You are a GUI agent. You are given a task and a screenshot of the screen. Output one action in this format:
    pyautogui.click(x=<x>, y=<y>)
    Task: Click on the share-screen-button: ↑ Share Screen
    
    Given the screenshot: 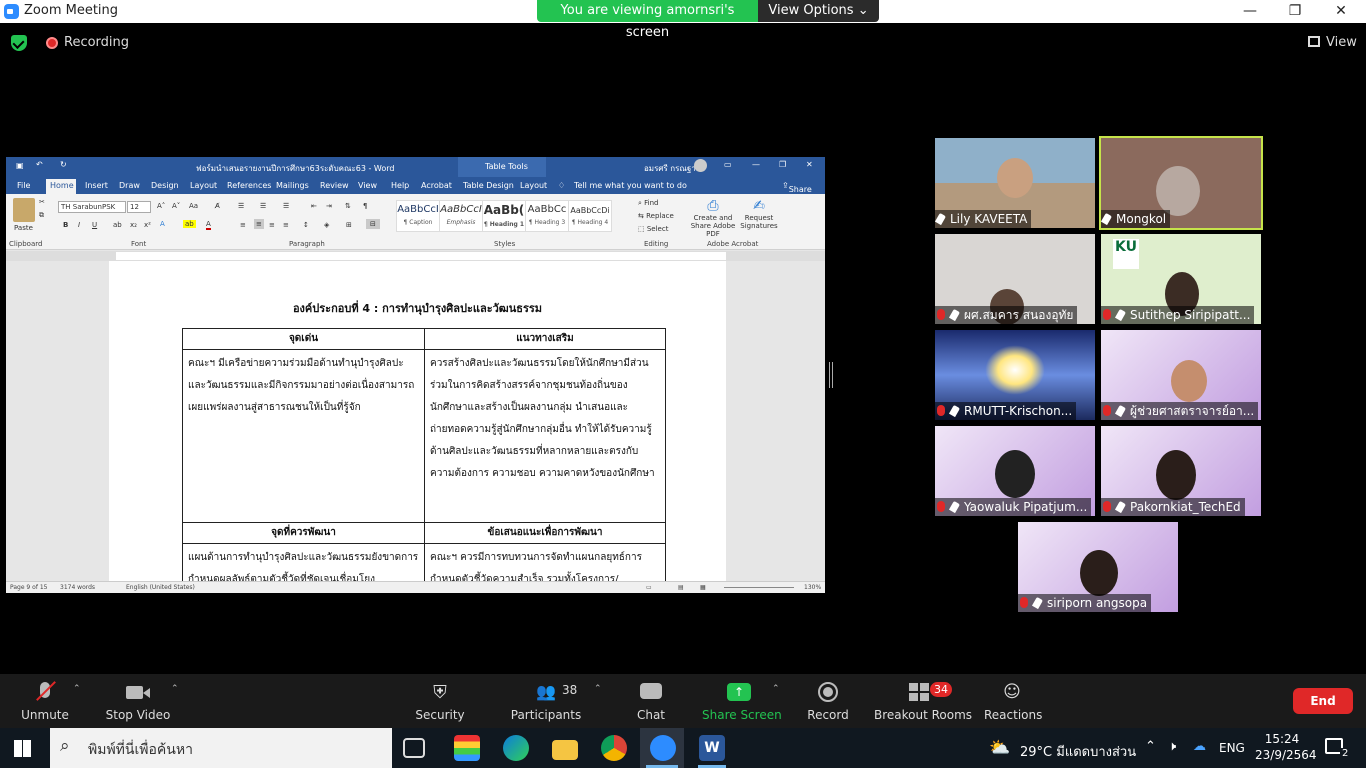 What is the action you would take?
    pyautogui.click(x=742, y=701)
    